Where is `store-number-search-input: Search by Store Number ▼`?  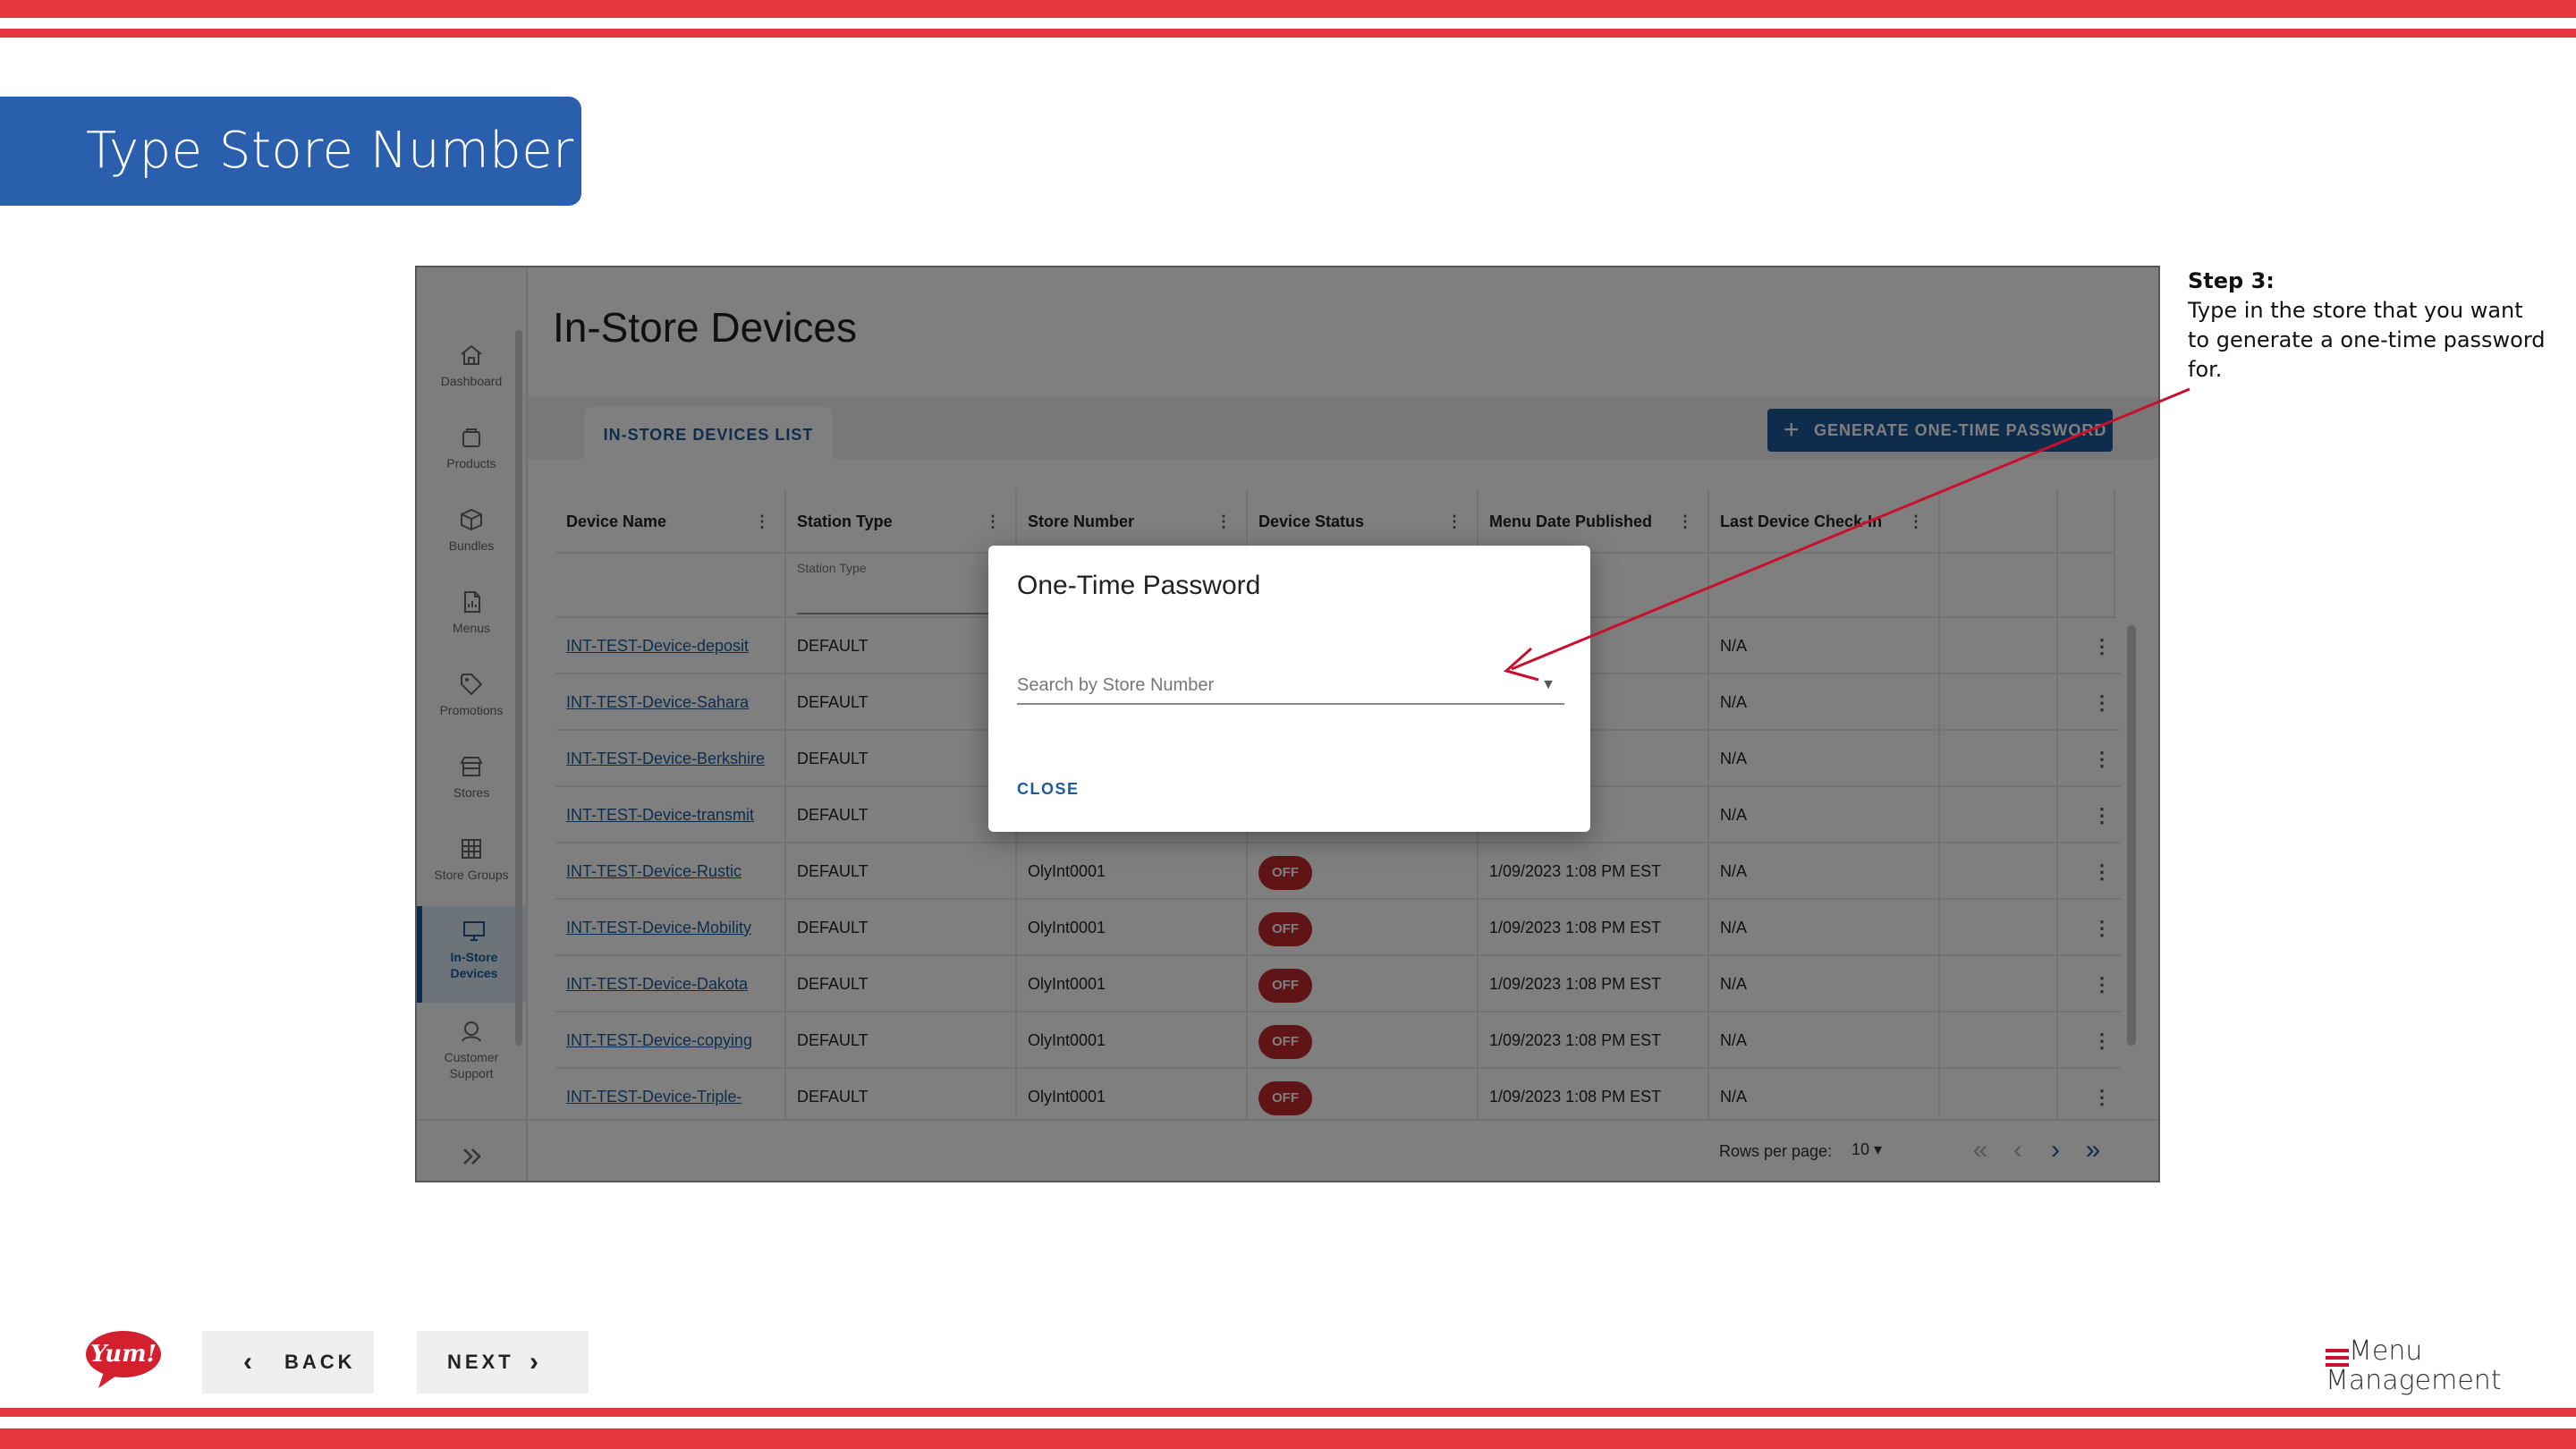
store-number-search-input: Search by Store Number ▼ is located at coordinates (1290, 685).